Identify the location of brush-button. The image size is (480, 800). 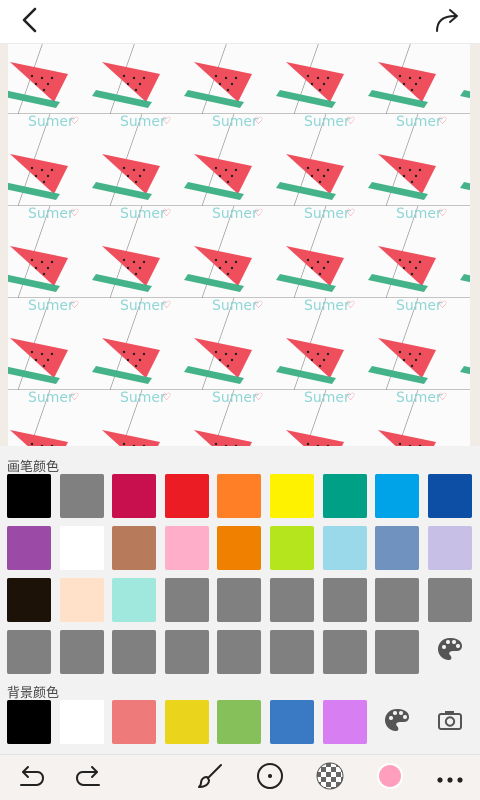
(210, 777).